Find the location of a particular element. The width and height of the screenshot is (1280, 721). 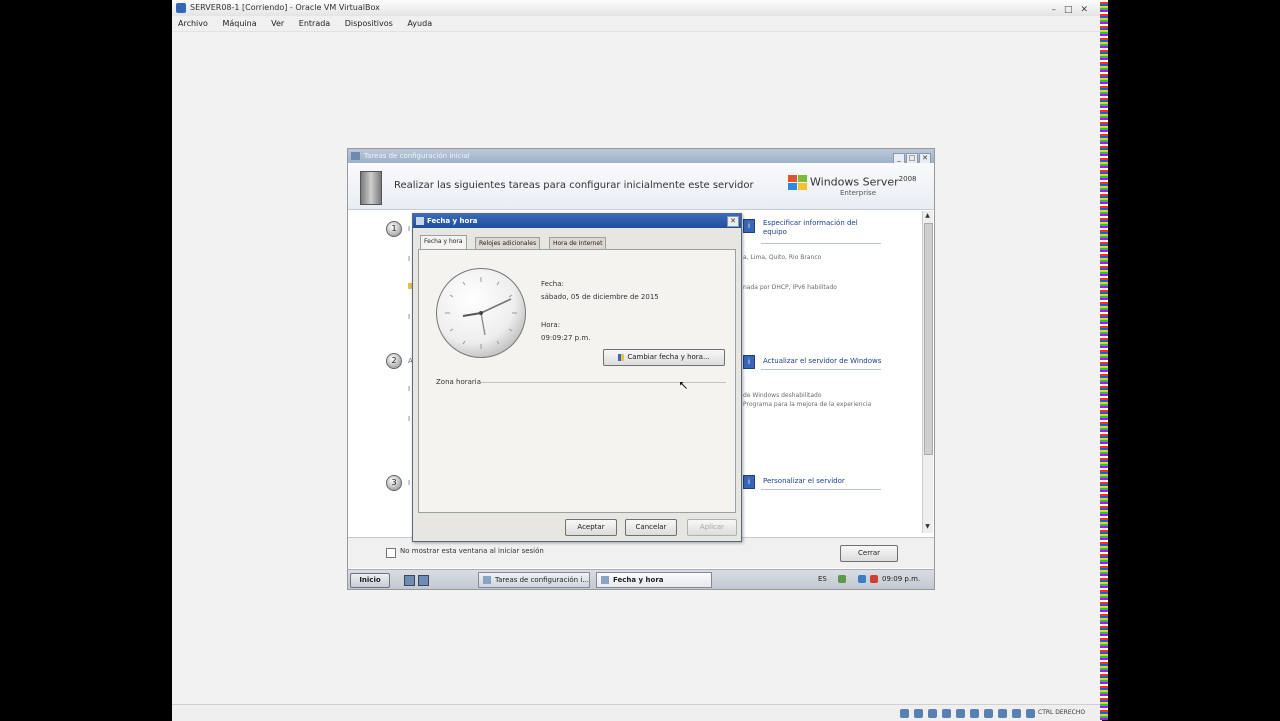

optical-drive-icon is located at coordinates (918, 713).